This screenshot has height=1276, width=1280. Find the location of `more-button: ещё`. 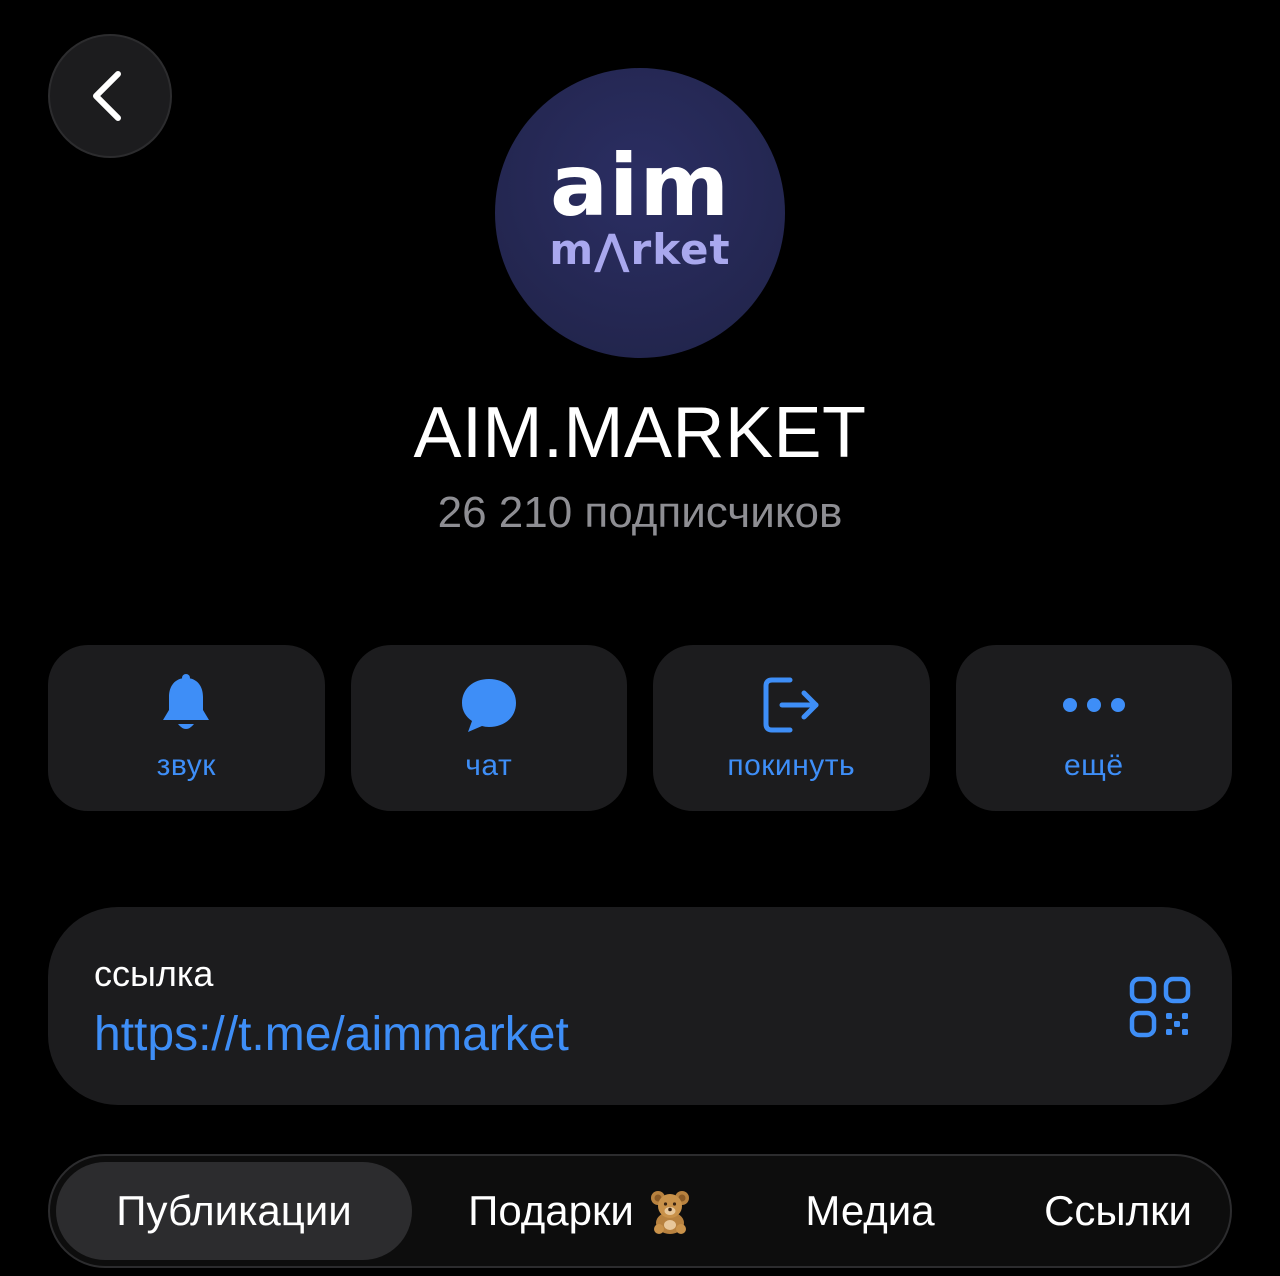

more-button: ещё is located at coordinates (1093, 728).